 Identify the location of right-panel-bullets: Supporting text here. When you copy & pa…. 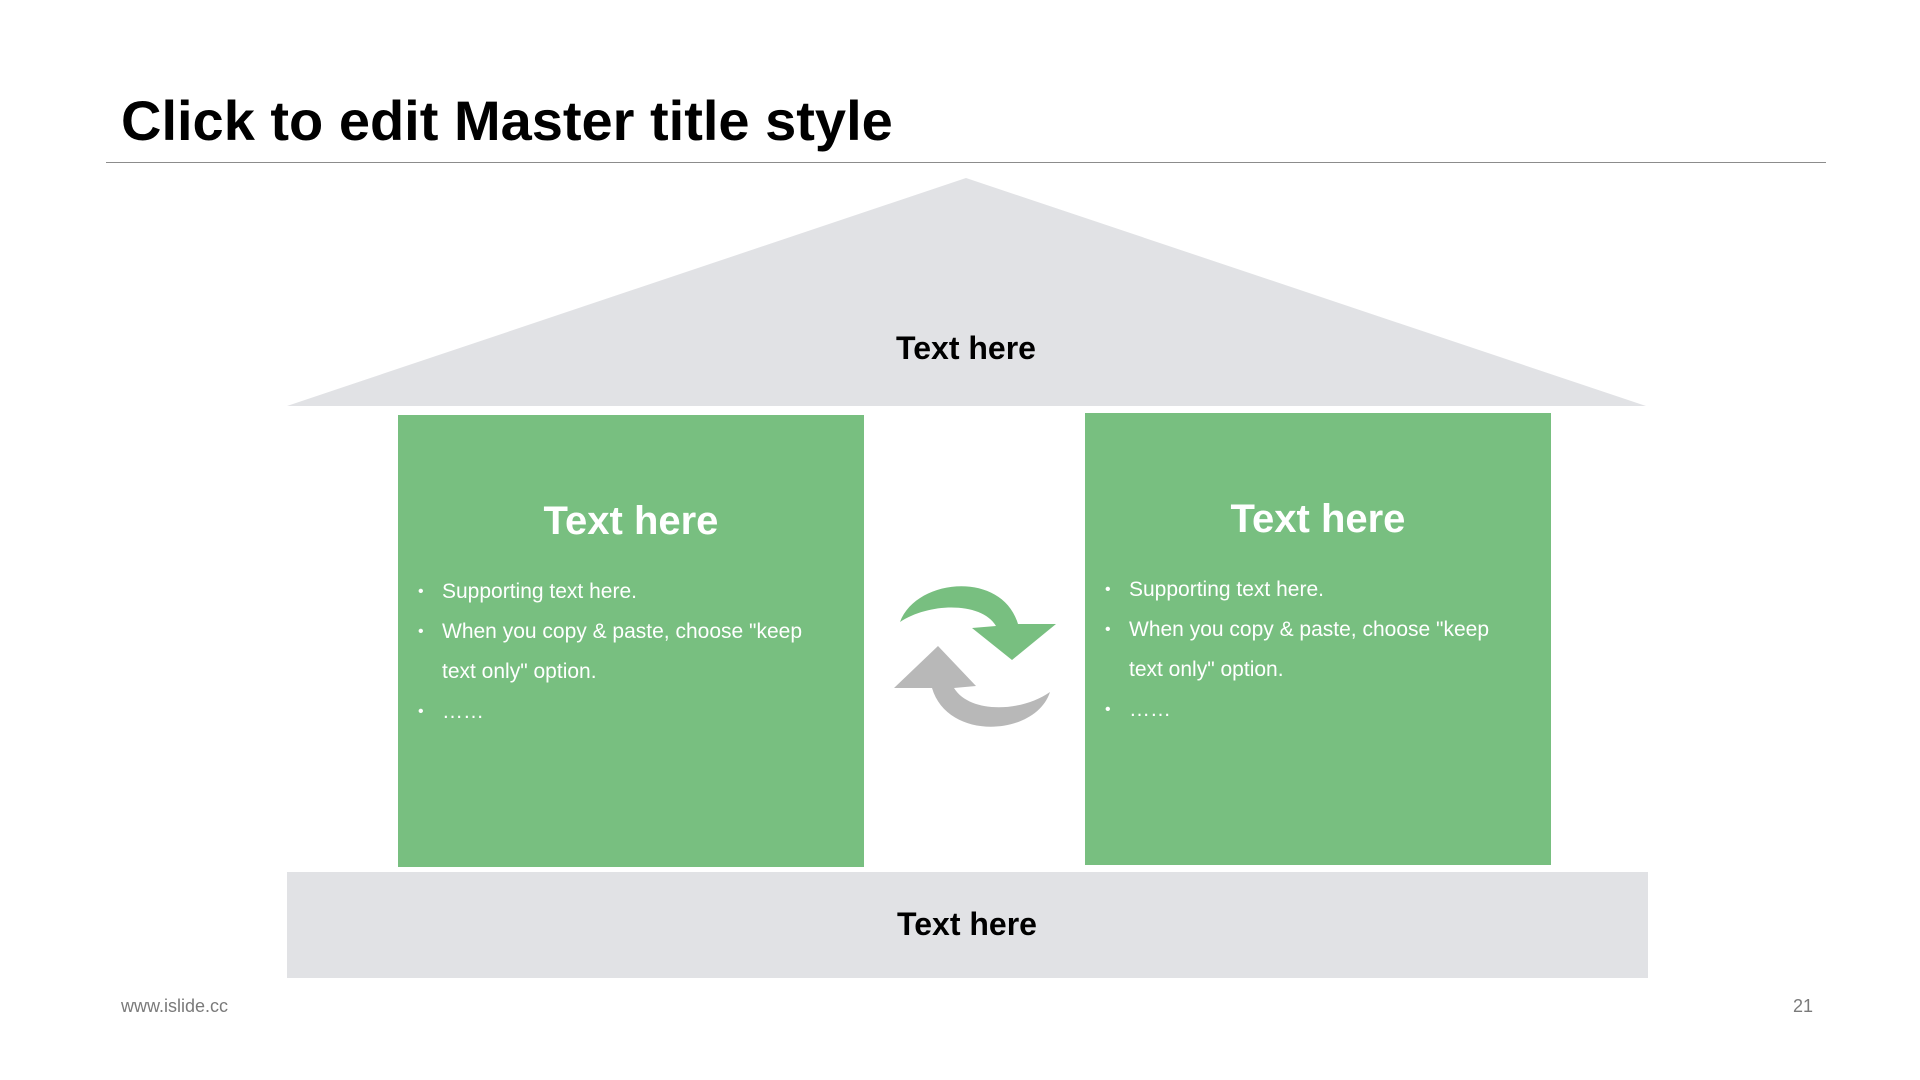
(1313, 650).